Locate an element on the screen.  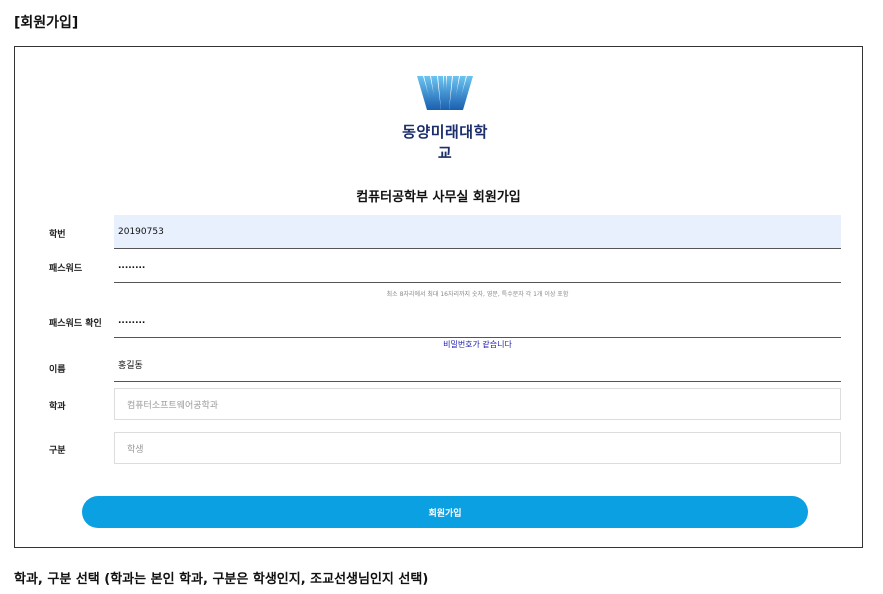
name-row: 이름 홍길동 is located at coordinates (445, 365).